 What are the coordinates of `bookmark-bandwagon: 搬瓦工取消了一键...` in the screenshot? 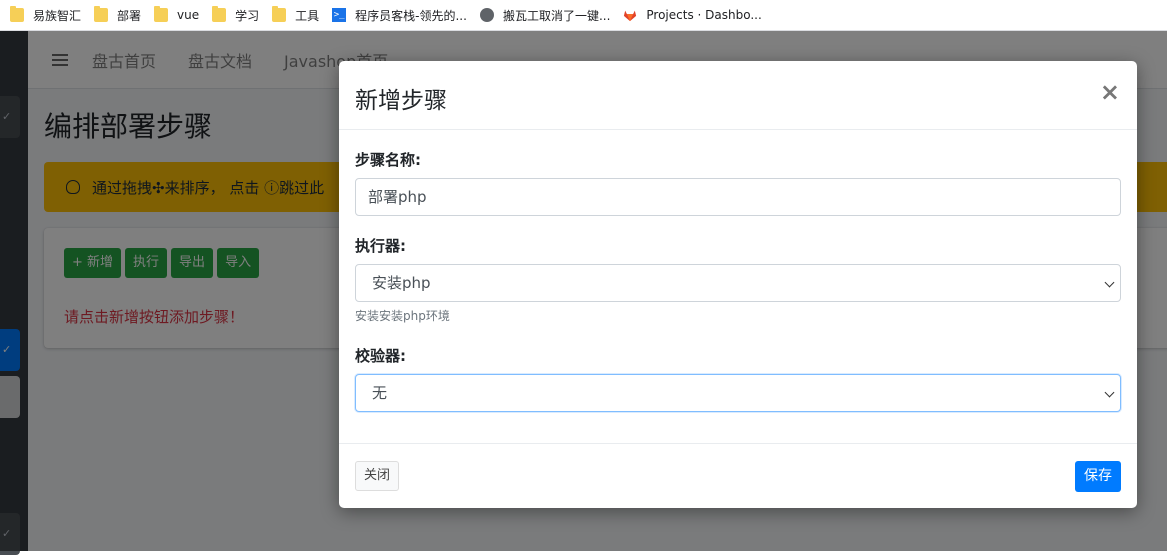 It's located at (547, 15).